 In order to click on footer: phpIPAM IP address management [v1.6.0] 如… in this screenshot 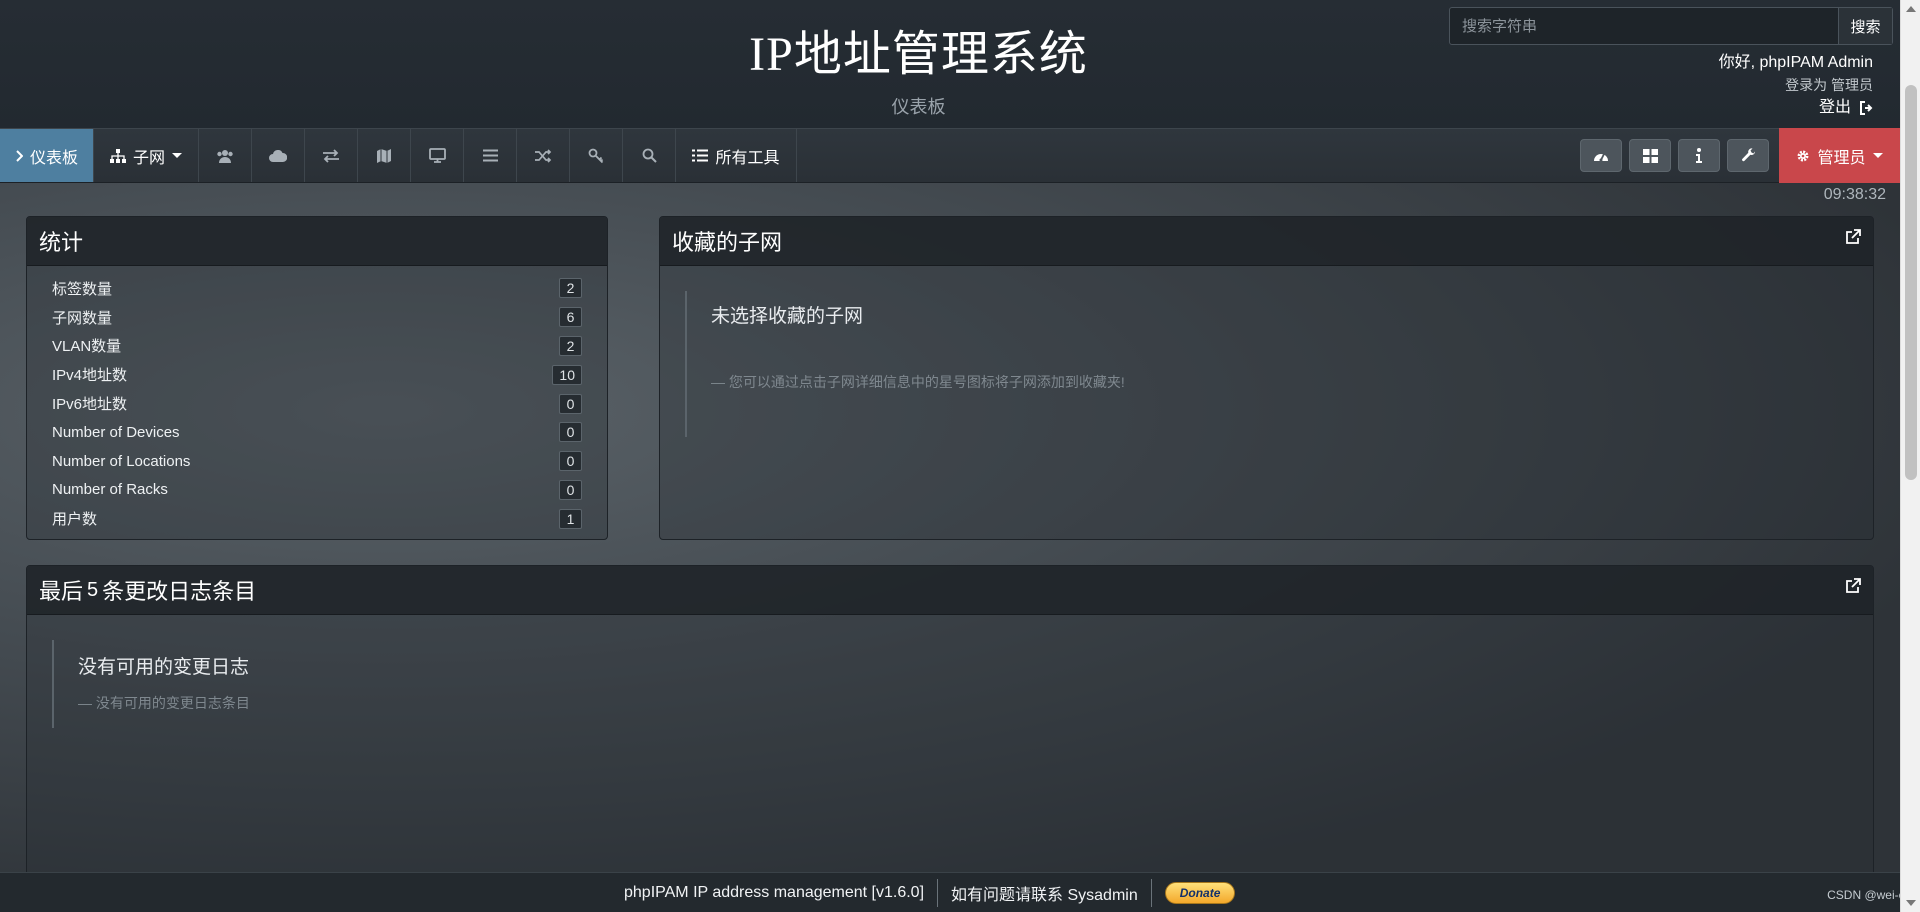, I will do `click(950, 892)`.